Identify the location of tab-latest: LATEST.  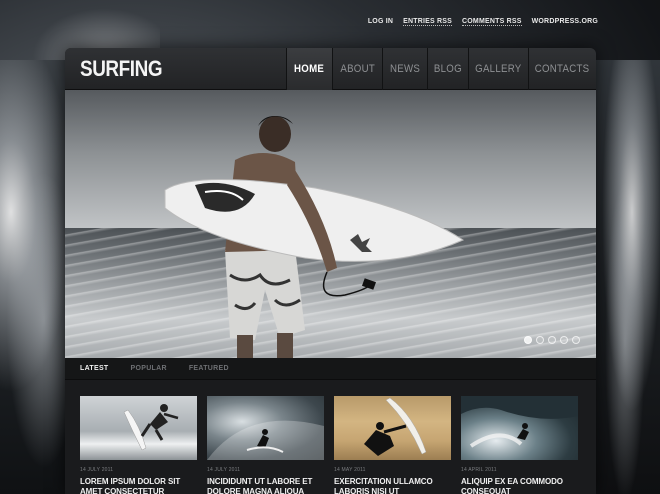
(94, 368).